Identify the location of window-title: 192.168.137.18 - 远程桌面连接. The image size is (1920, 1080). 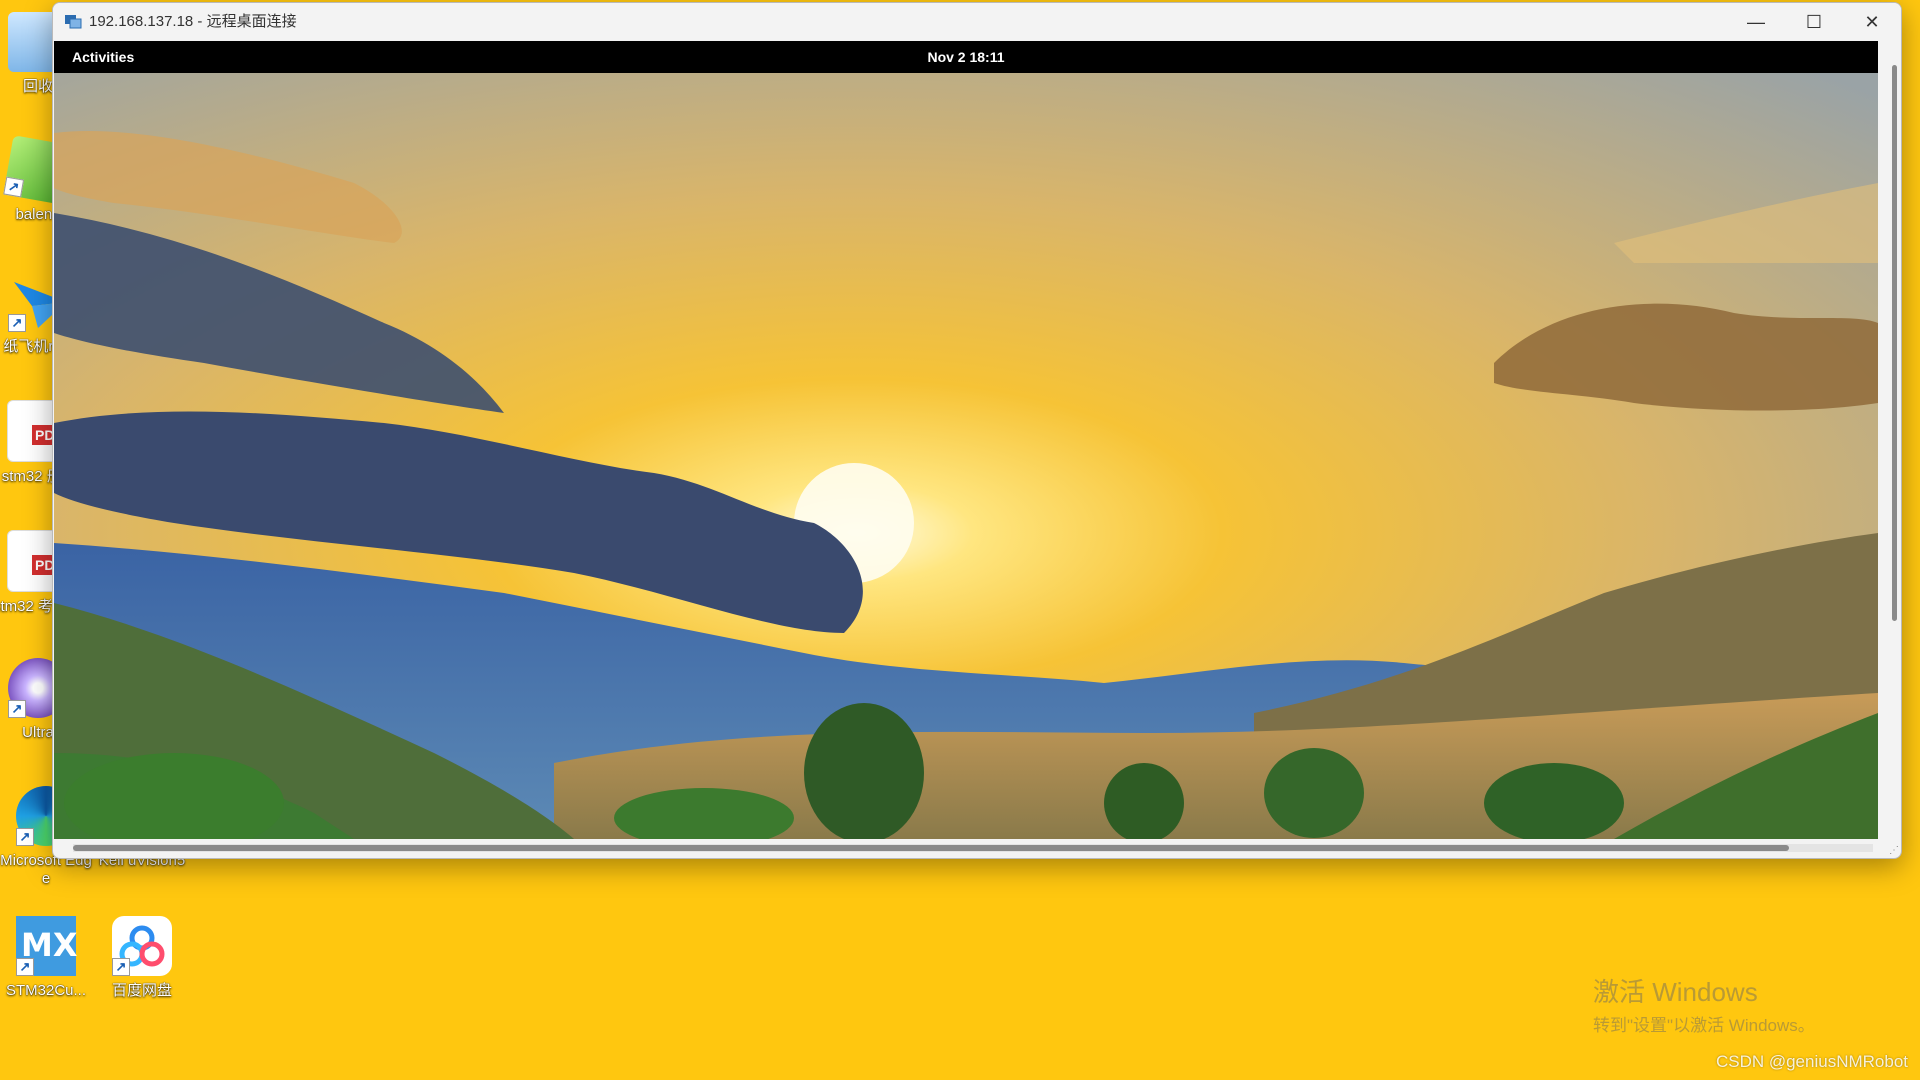
(193, 21).